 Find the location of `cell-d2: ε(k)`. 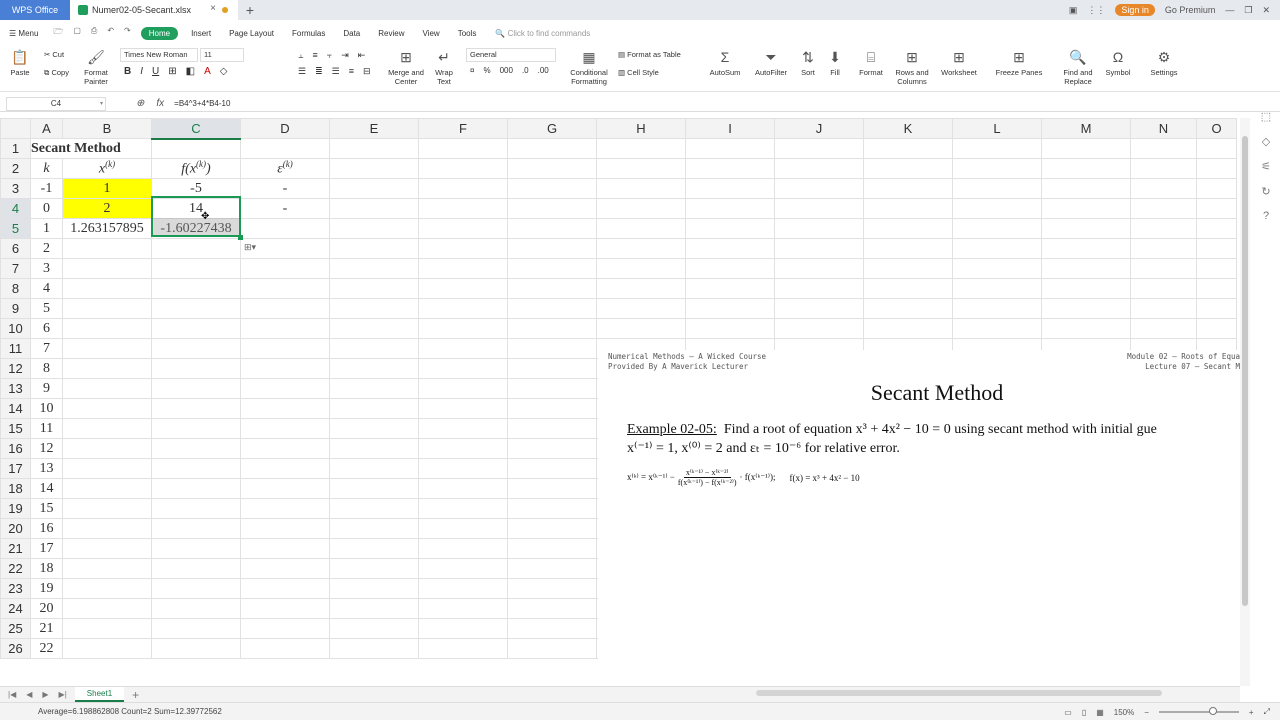

cell-d2: ε(k) is located at coordinates (285, 168).